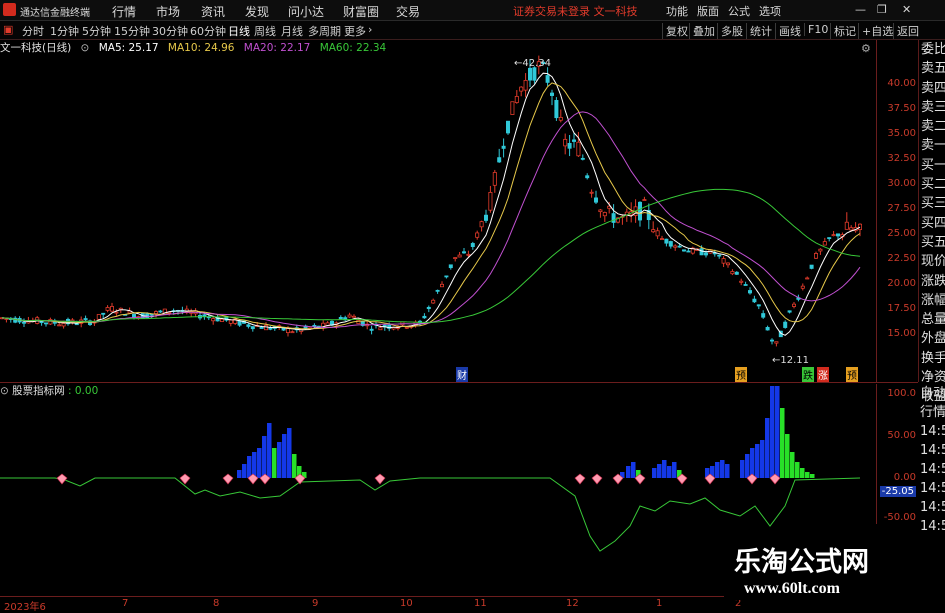 The image size is (945, 613). I want to click on menu-wenxiaoda: 问小达, so click(306, 11).